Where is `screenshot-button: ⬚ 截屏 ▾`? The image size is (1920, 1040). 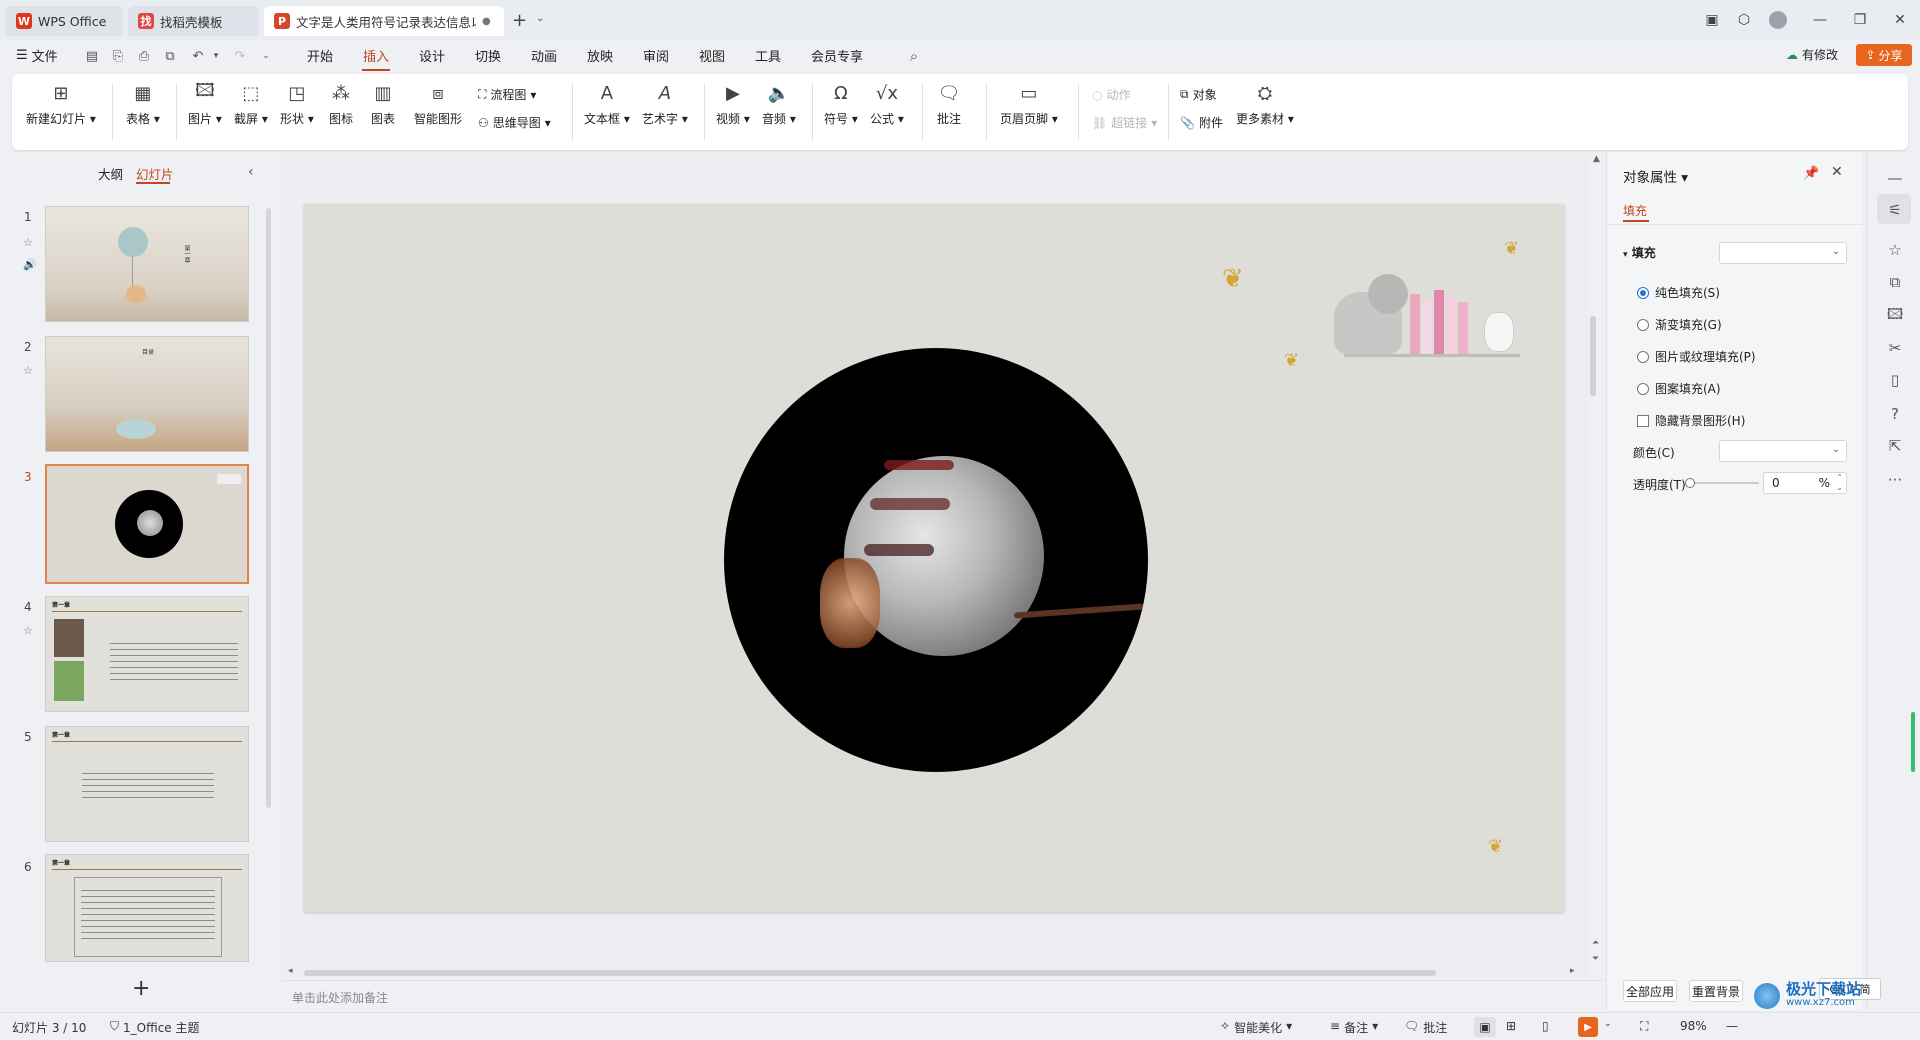
screenshot-button: ⬚ 截屏 ▾ is located at coordinates (251, 103).